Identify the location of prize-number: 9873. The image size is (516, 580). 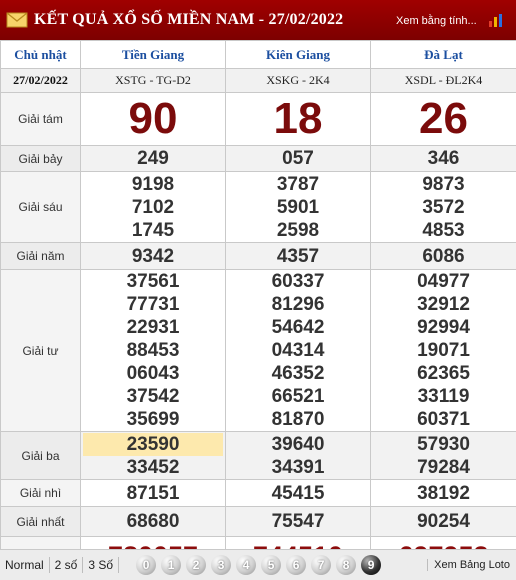
(443, 184).